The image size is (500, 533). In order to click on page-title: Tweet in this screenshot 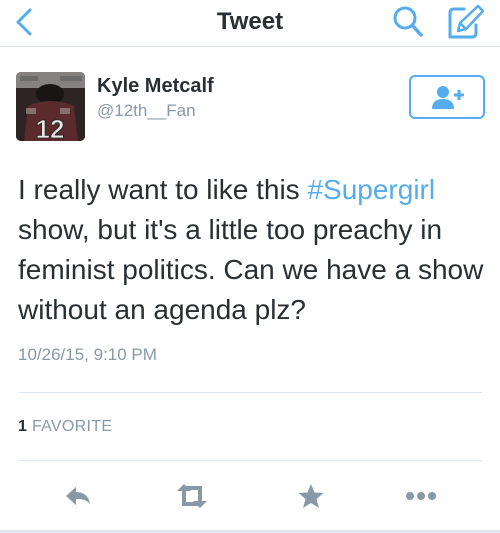, I will do `click(250, 21)`.